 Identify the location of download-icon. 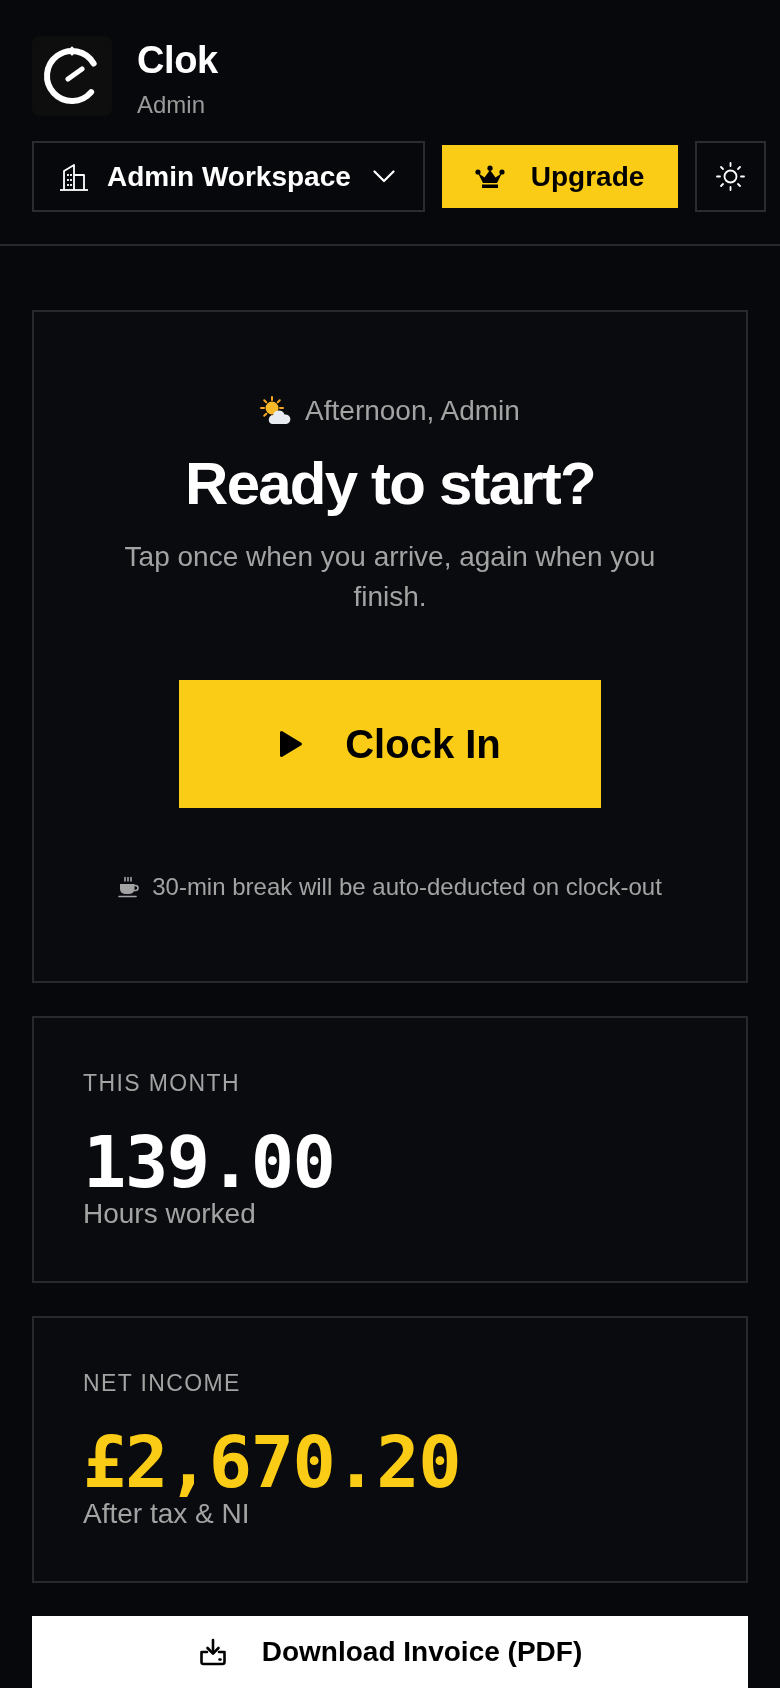
(212, 1652).